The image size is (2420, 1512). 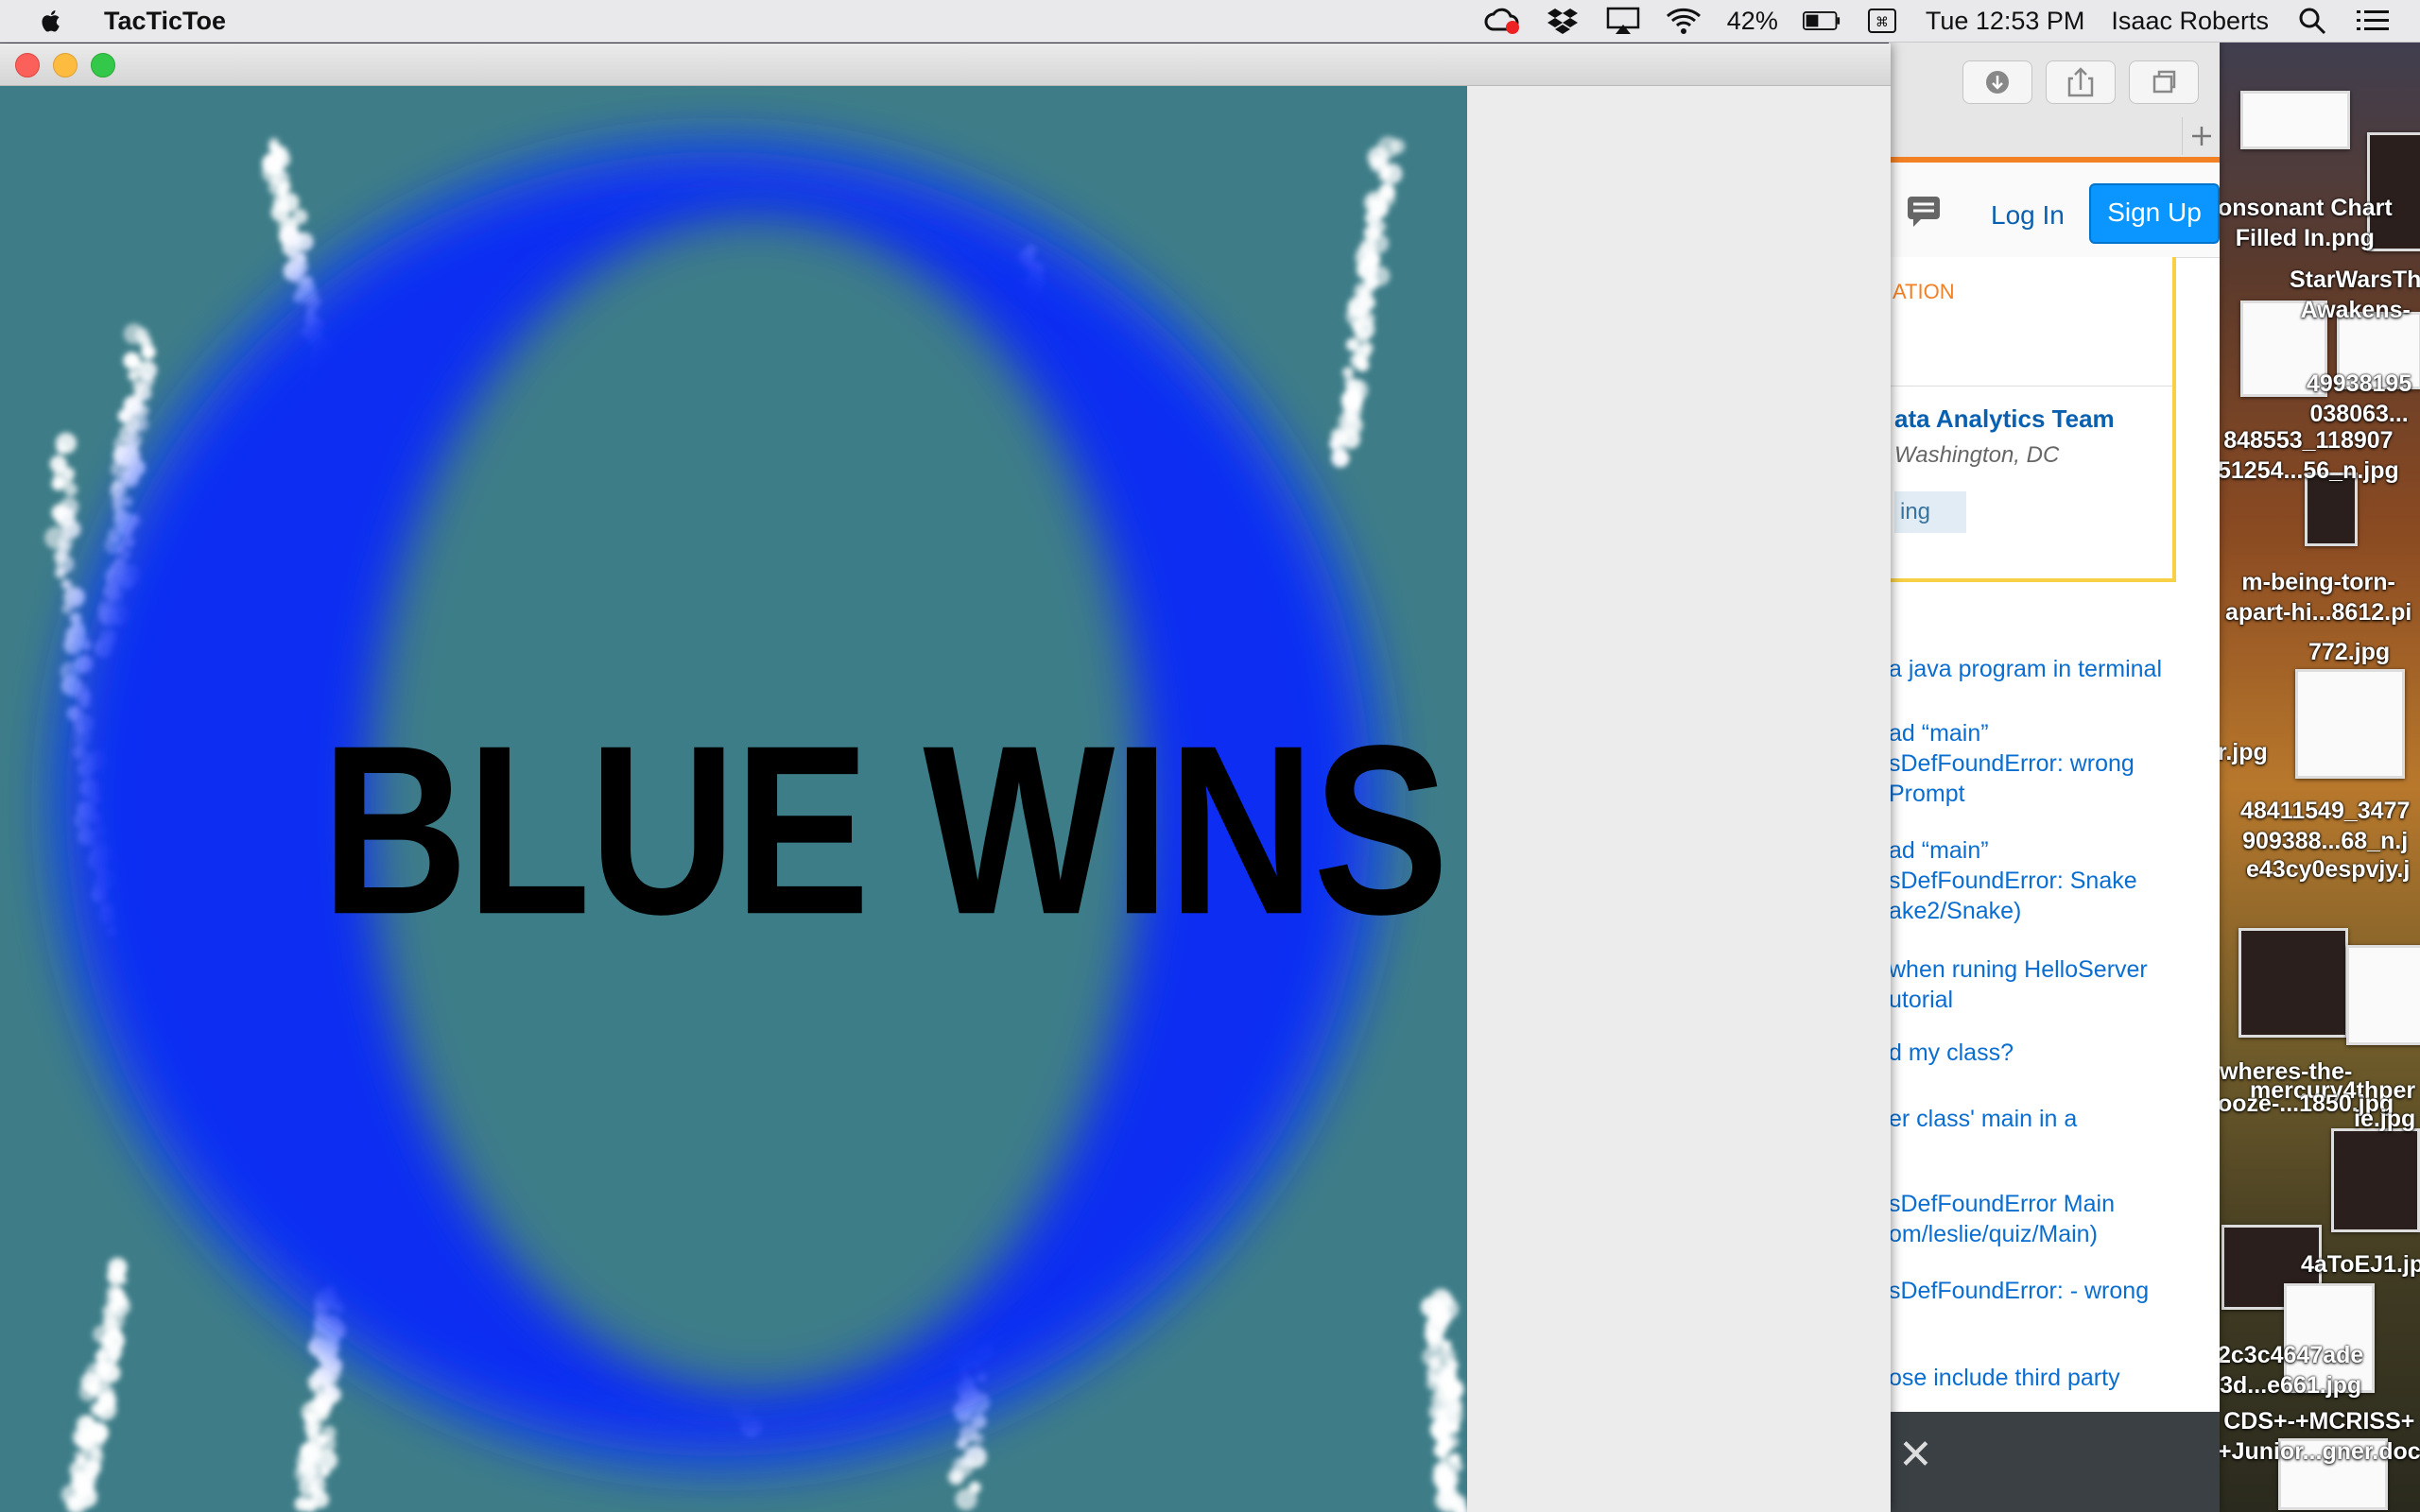 I want to click on share-icon, so click(x=2080, y=82).